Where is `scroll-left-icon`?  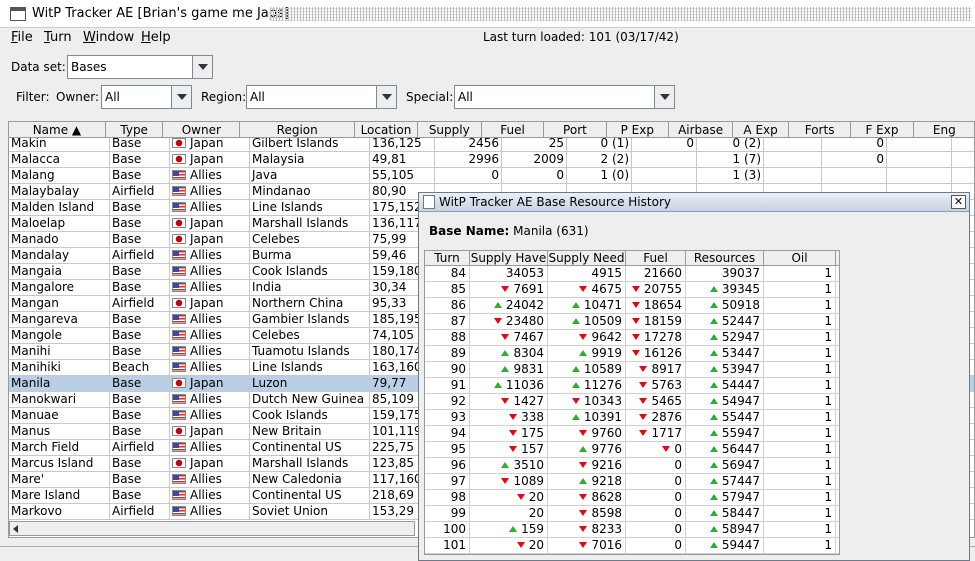
scroll-left-icon is located at coordinates (15, 529).